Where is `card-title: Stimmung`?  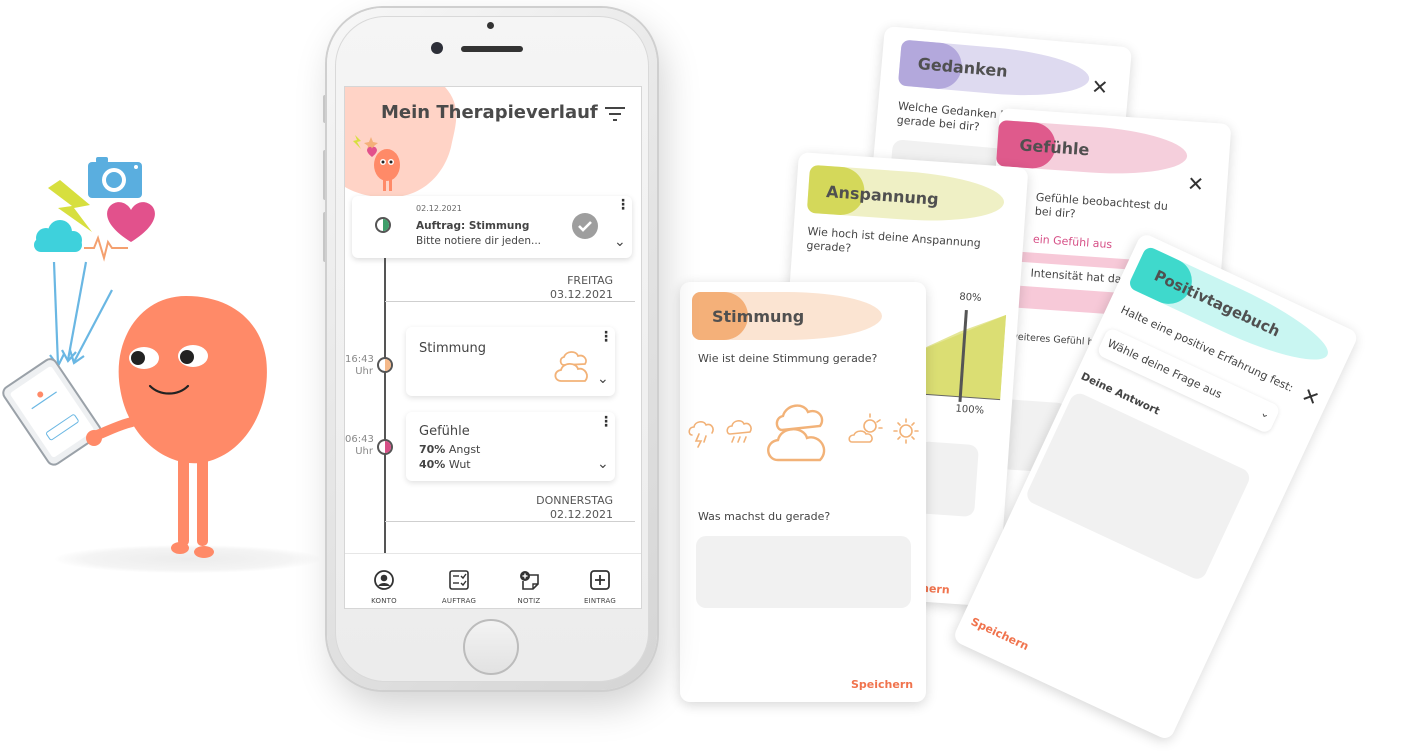
card-title: Stimmung is located at coordinates (758, 316).